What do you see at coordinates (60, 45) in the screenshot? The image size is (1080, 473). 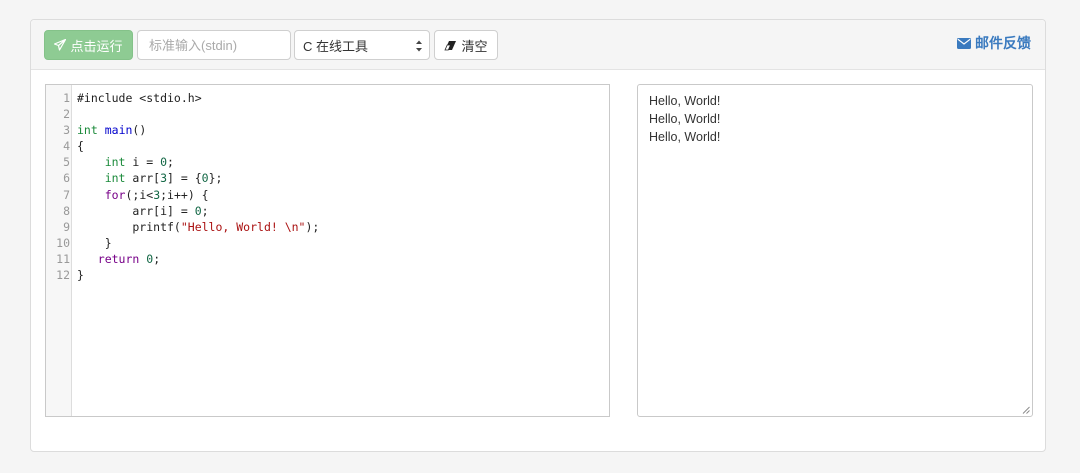 I see `paper-plane-icon` at bounding box center [60, 45].